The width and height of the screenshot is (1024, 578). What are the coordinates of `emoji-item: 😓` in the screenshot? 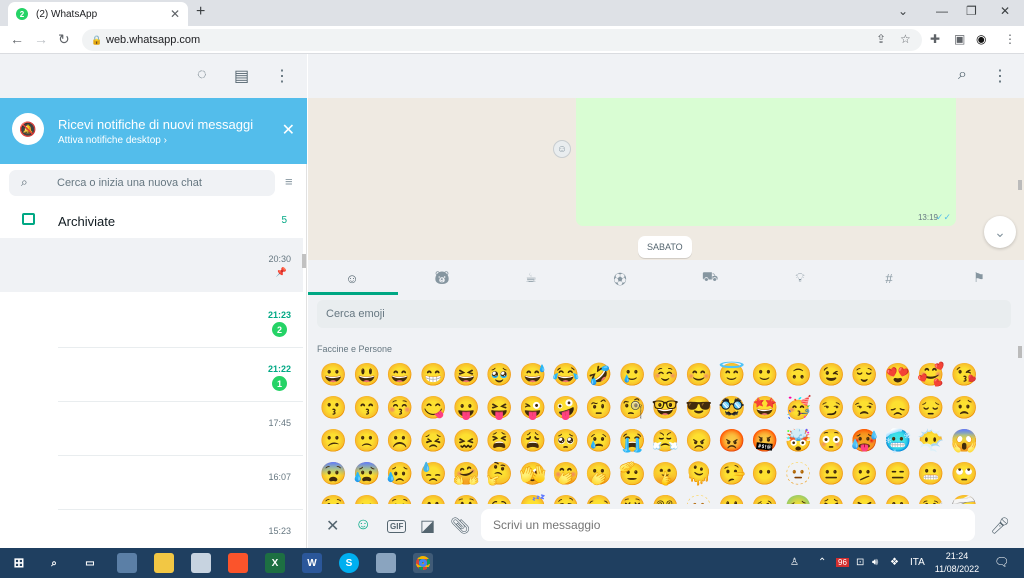 It's located at (433, 473).